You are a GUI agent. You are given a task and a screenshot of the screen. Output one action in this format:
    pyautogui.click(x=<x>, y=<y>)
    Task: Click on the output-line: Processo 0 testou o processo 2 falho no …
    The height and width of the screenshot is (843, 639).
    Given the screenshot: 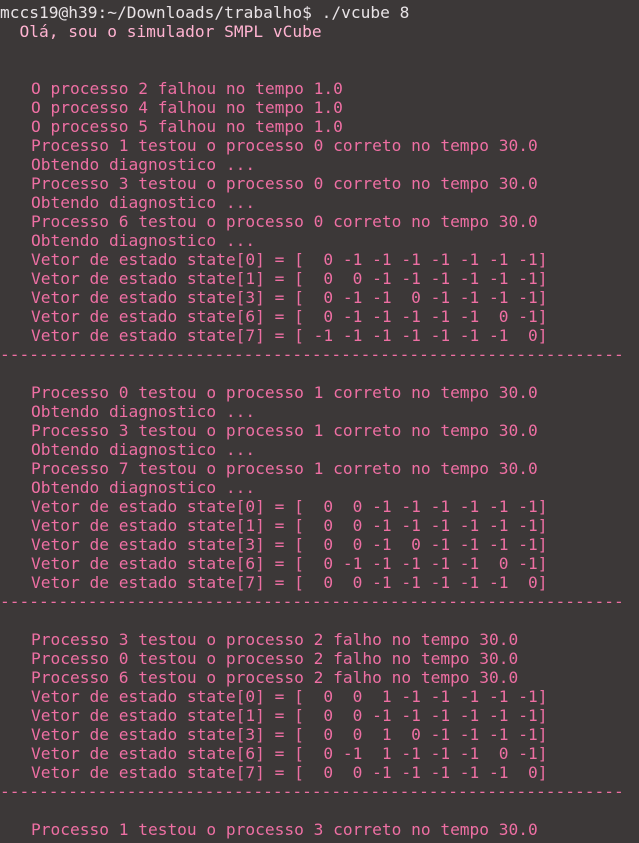 What is the action you would take?
    pyautogui.click(x=275, y=658)
    